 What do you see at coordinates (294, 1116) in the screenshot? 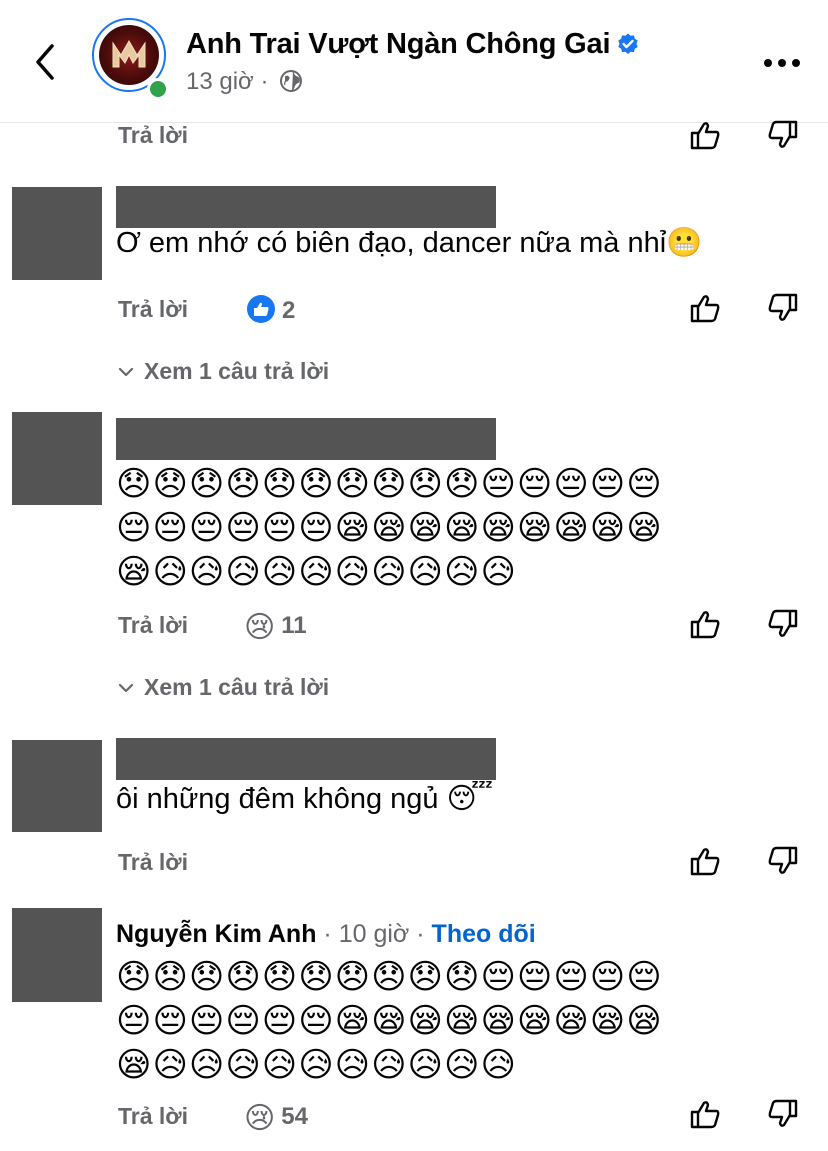
I see `reaction-count: 54` at bounding box center [294, 1116].